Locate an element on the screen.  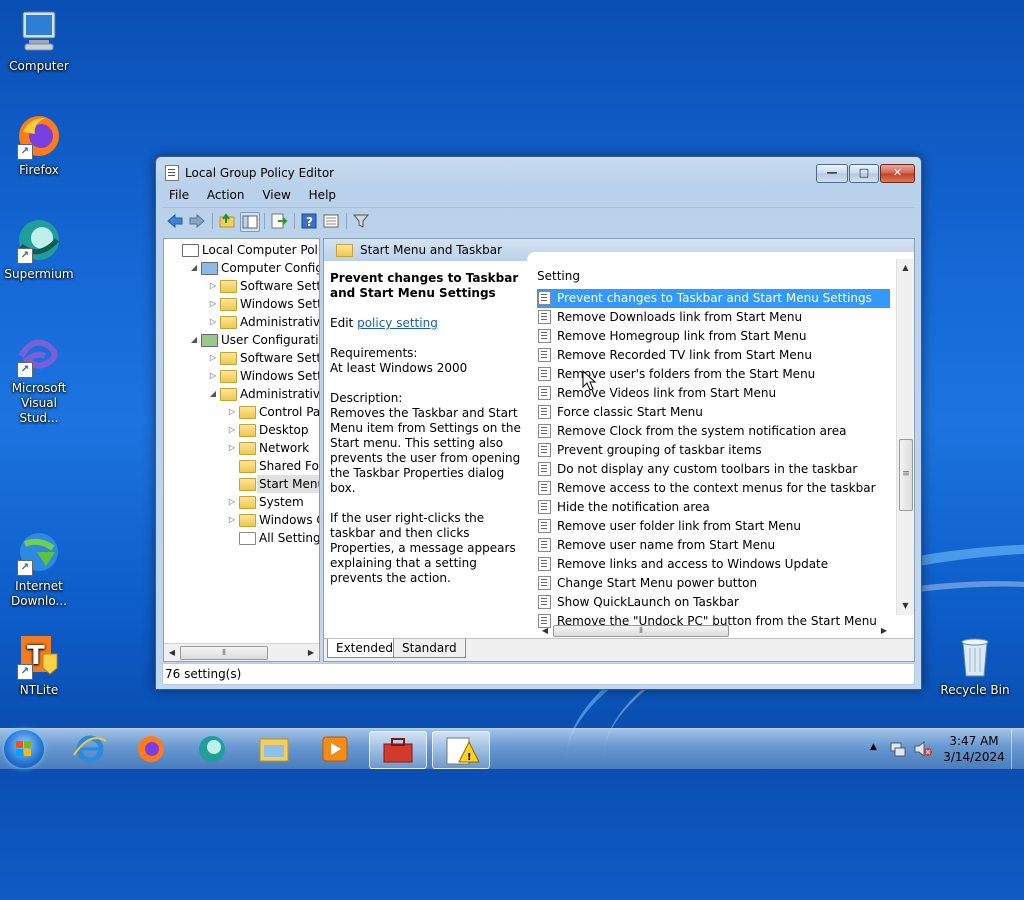
up-folder-icon is located at coordinates (227, 221).